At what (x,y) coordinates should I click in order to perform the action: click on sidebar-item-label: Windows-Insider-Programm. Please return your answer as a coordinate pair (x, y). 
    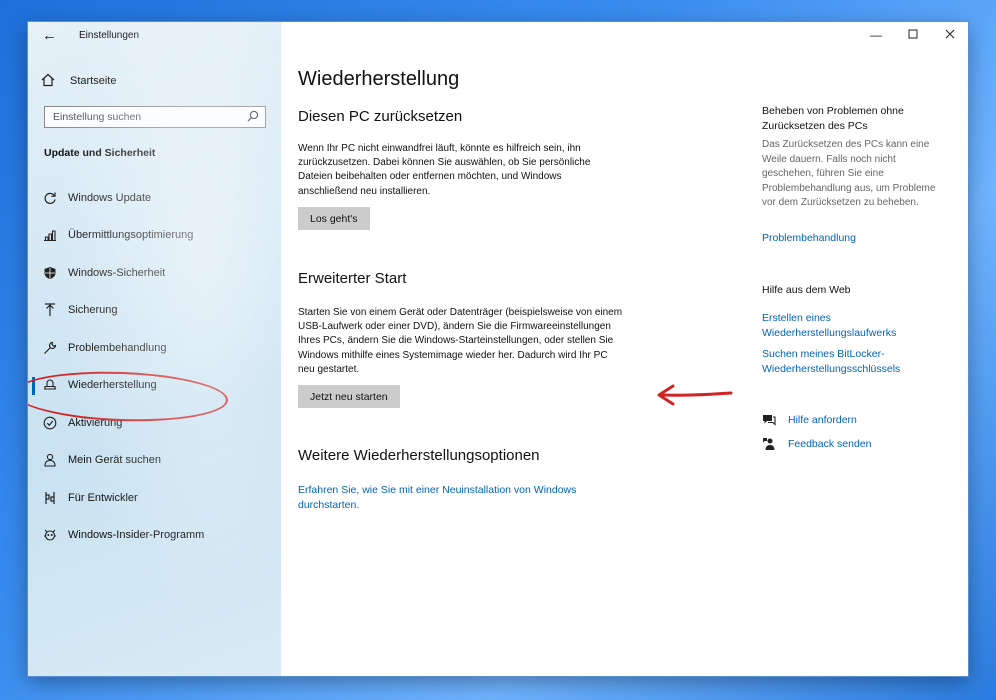
    Looking at the image, I should click on (136, 535).